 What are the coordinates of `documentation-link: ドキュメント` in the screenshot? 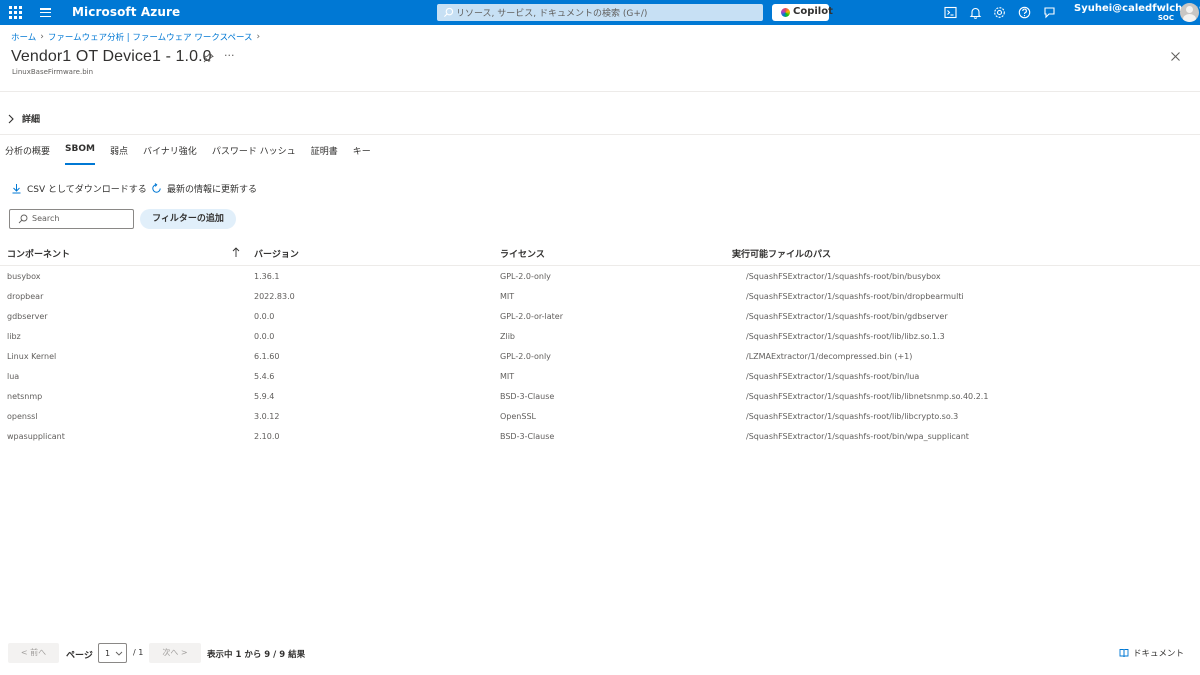 It's located at (1151, 653).